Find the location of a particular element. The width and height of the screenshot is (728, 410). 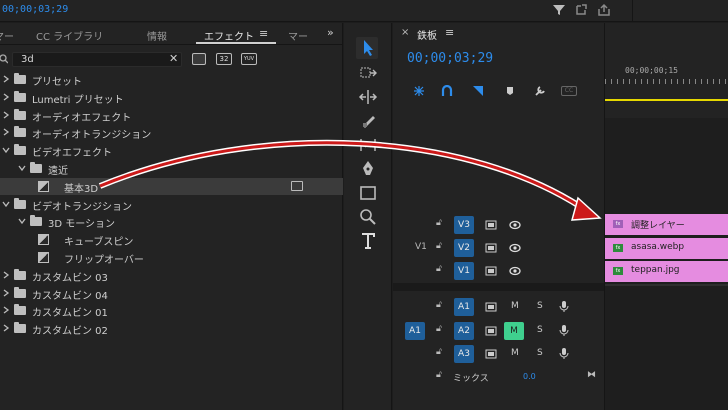

clear-search-icon: ✕ is located at coordinates (173, 58).